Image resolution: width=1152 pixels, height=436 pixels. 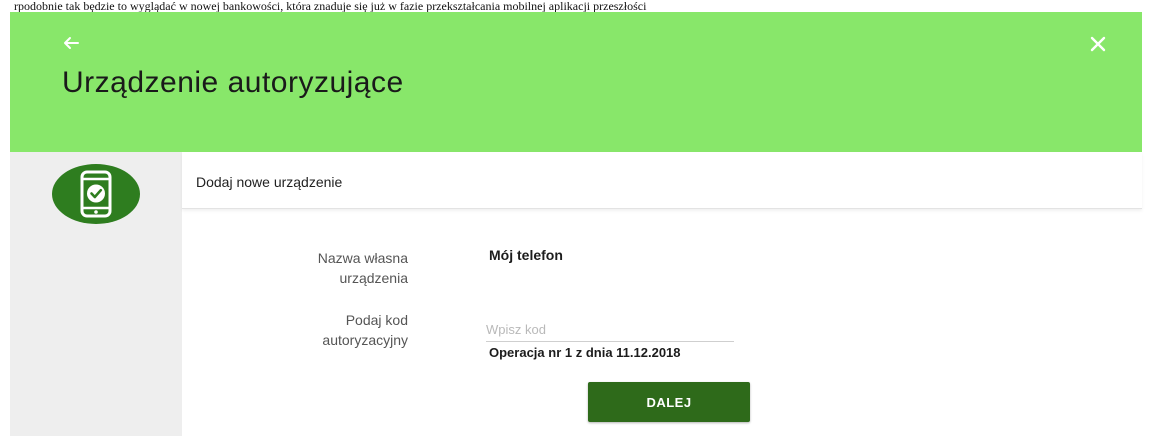 I want to click on operation-info: Operacja nr 1 z dnia 11.12.2018, so click(x=585, y=352).